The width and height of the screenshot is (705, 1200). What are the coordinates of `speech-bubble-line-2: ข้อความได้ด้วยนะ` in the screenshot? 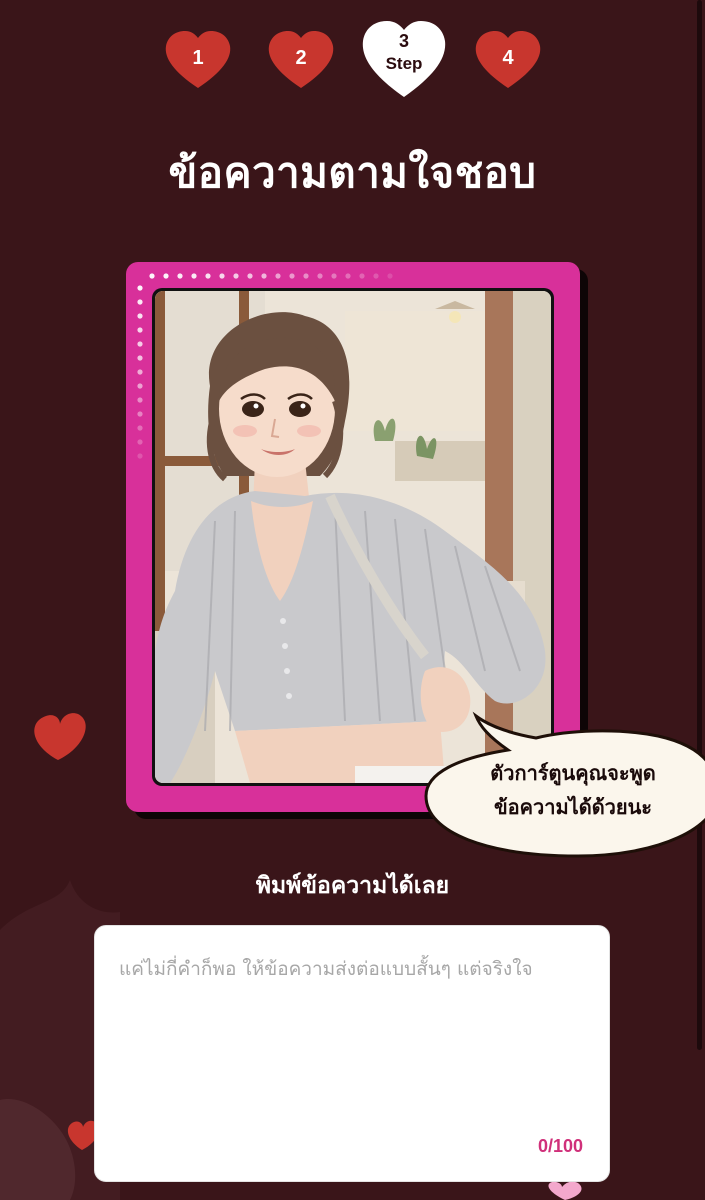 It's located at (573, 807).